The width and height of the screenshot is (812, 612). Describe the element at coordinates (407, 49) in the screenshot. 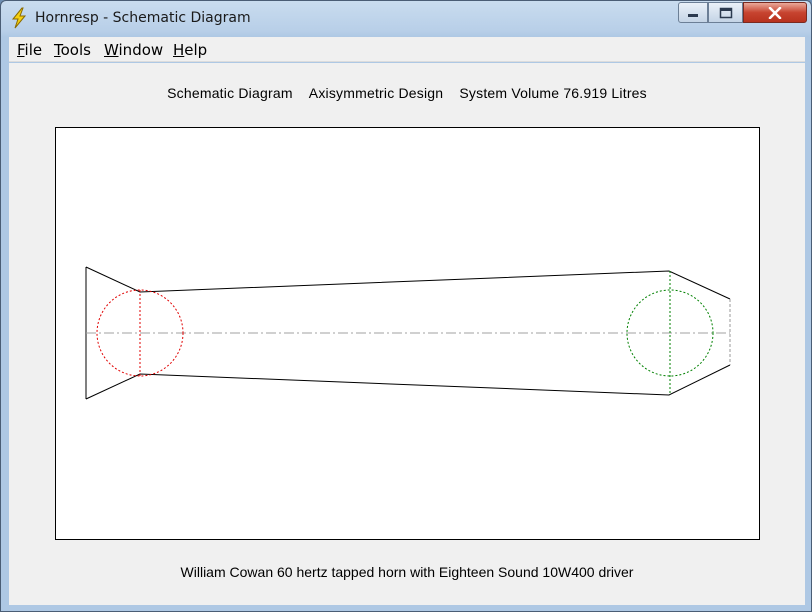

I see `menu-bar: File Tools Window Help` at that location.